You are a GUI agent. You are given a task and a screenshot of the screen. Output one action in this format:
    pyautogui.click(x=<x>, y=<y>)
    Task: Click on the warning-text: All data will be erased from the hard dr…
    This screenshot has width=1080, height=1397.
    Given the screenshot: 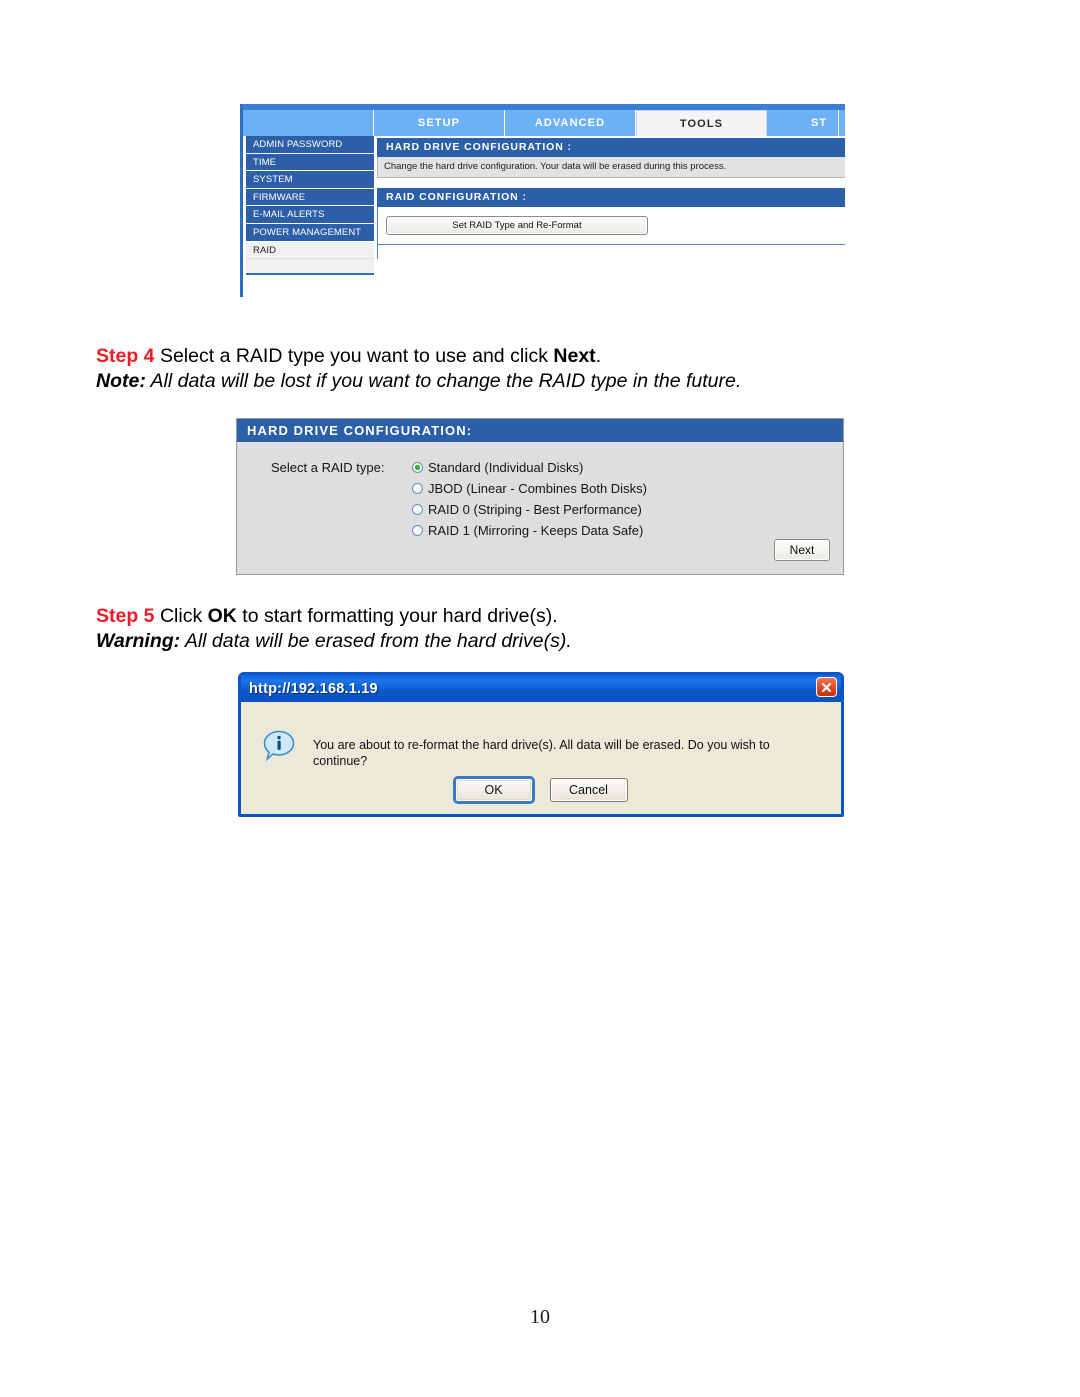 What is the action you would take?
    pyautogui.click(x=376, y=641)
    